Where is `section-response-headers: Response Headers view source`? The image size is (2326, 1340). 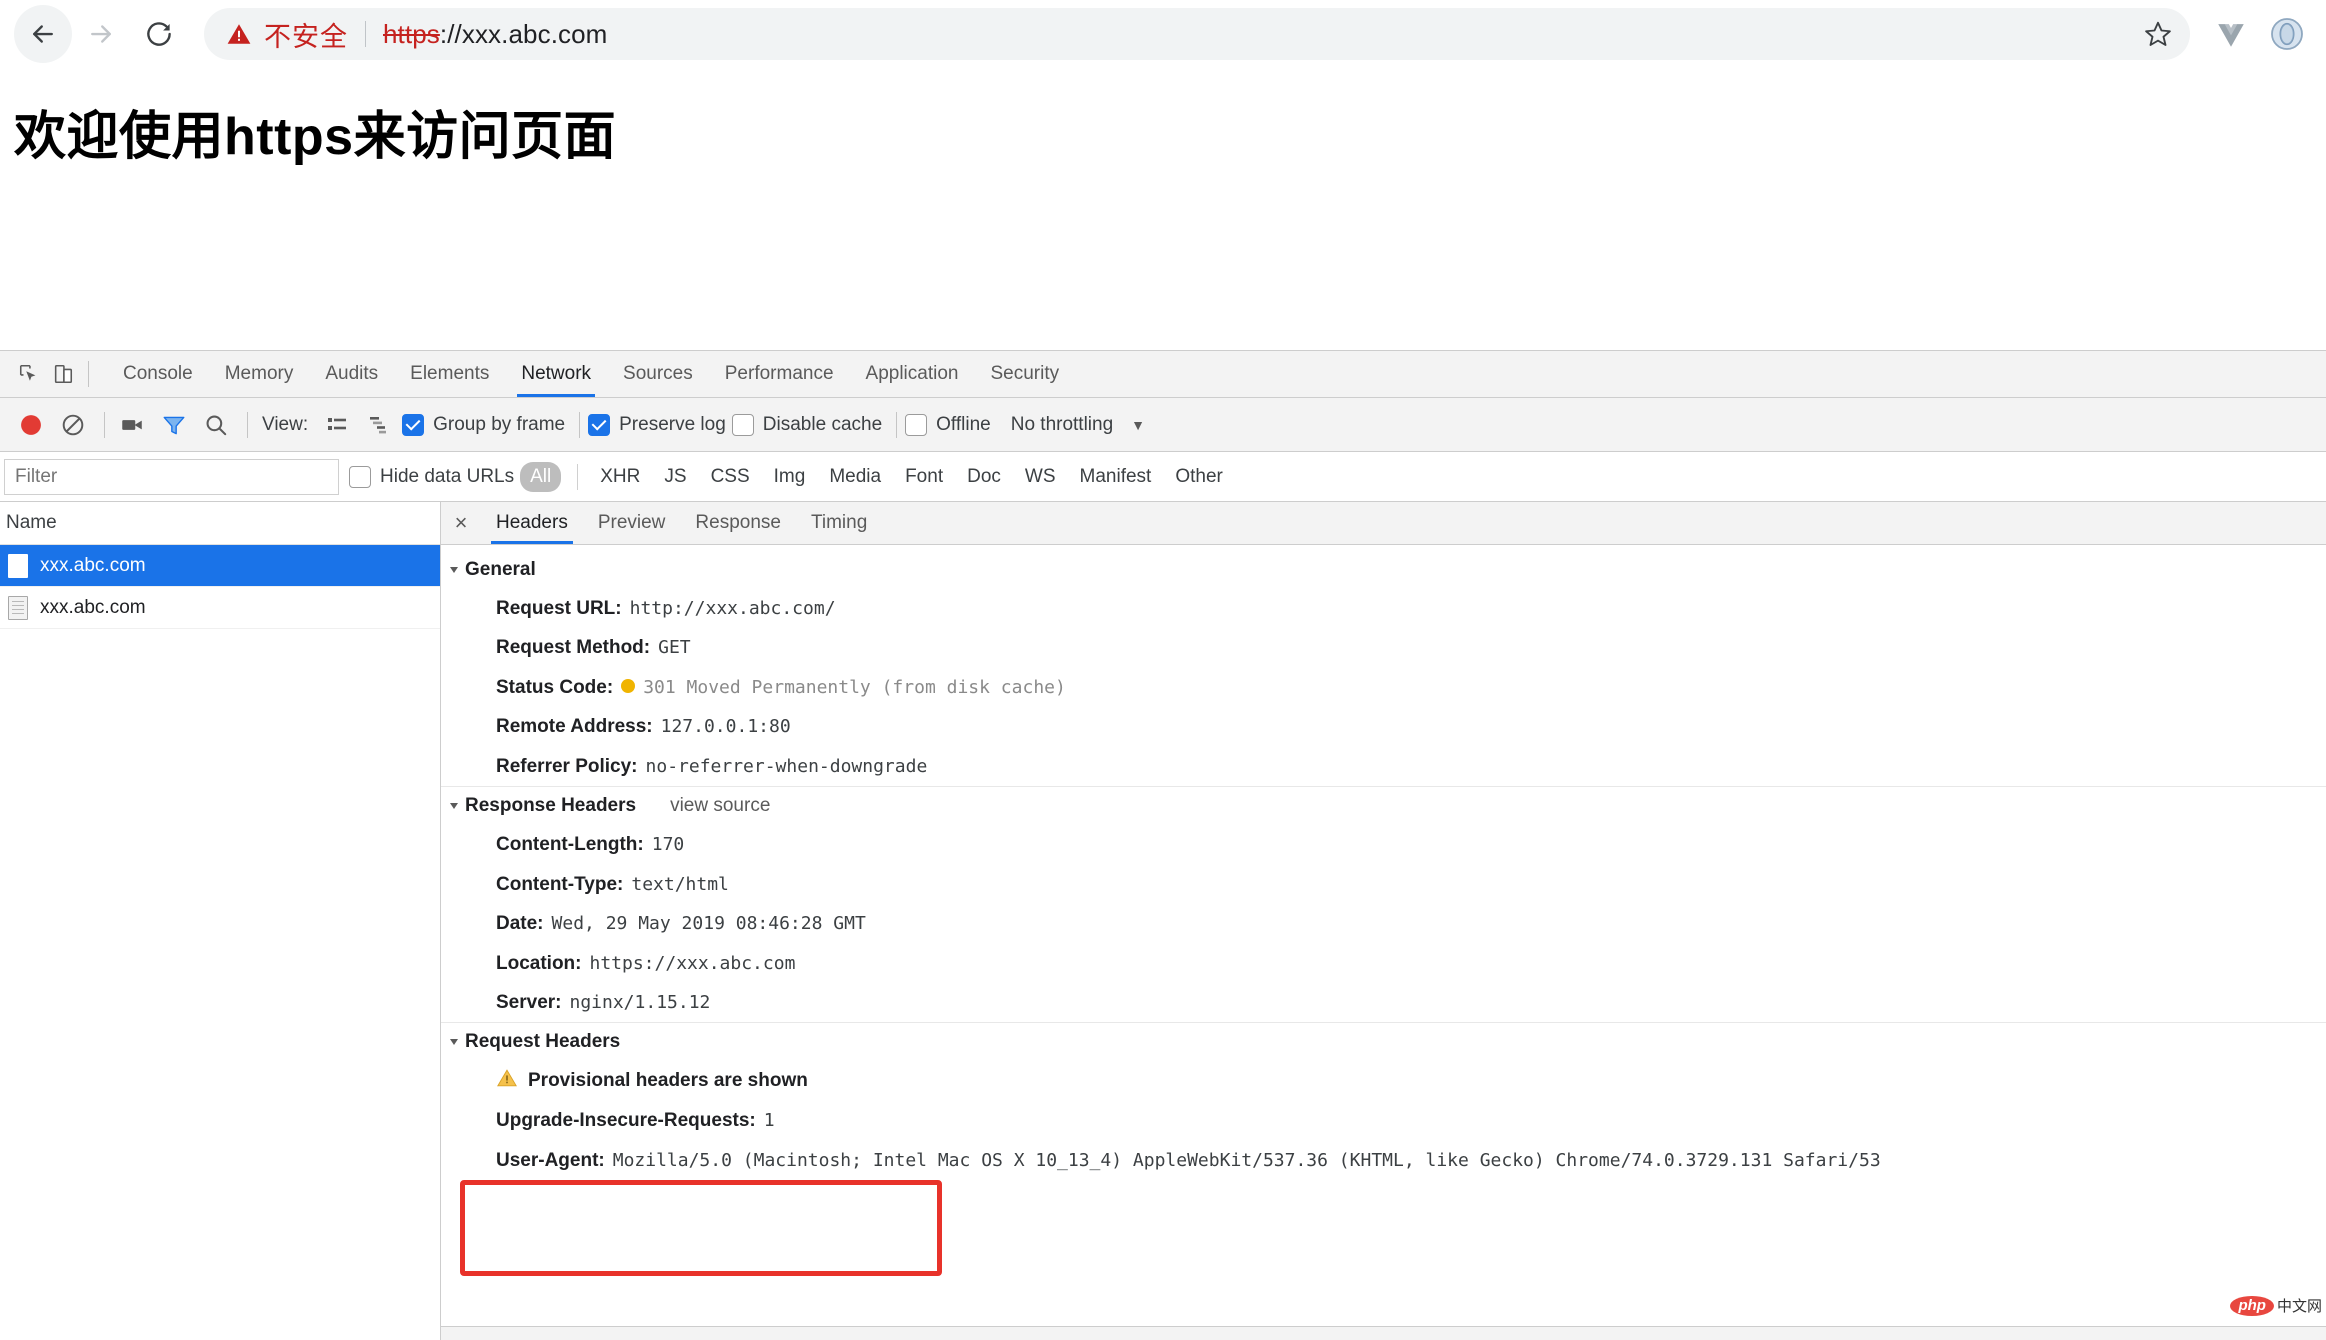 section-response-headers: Response Headers view source is located at coordinates (1383, 805).